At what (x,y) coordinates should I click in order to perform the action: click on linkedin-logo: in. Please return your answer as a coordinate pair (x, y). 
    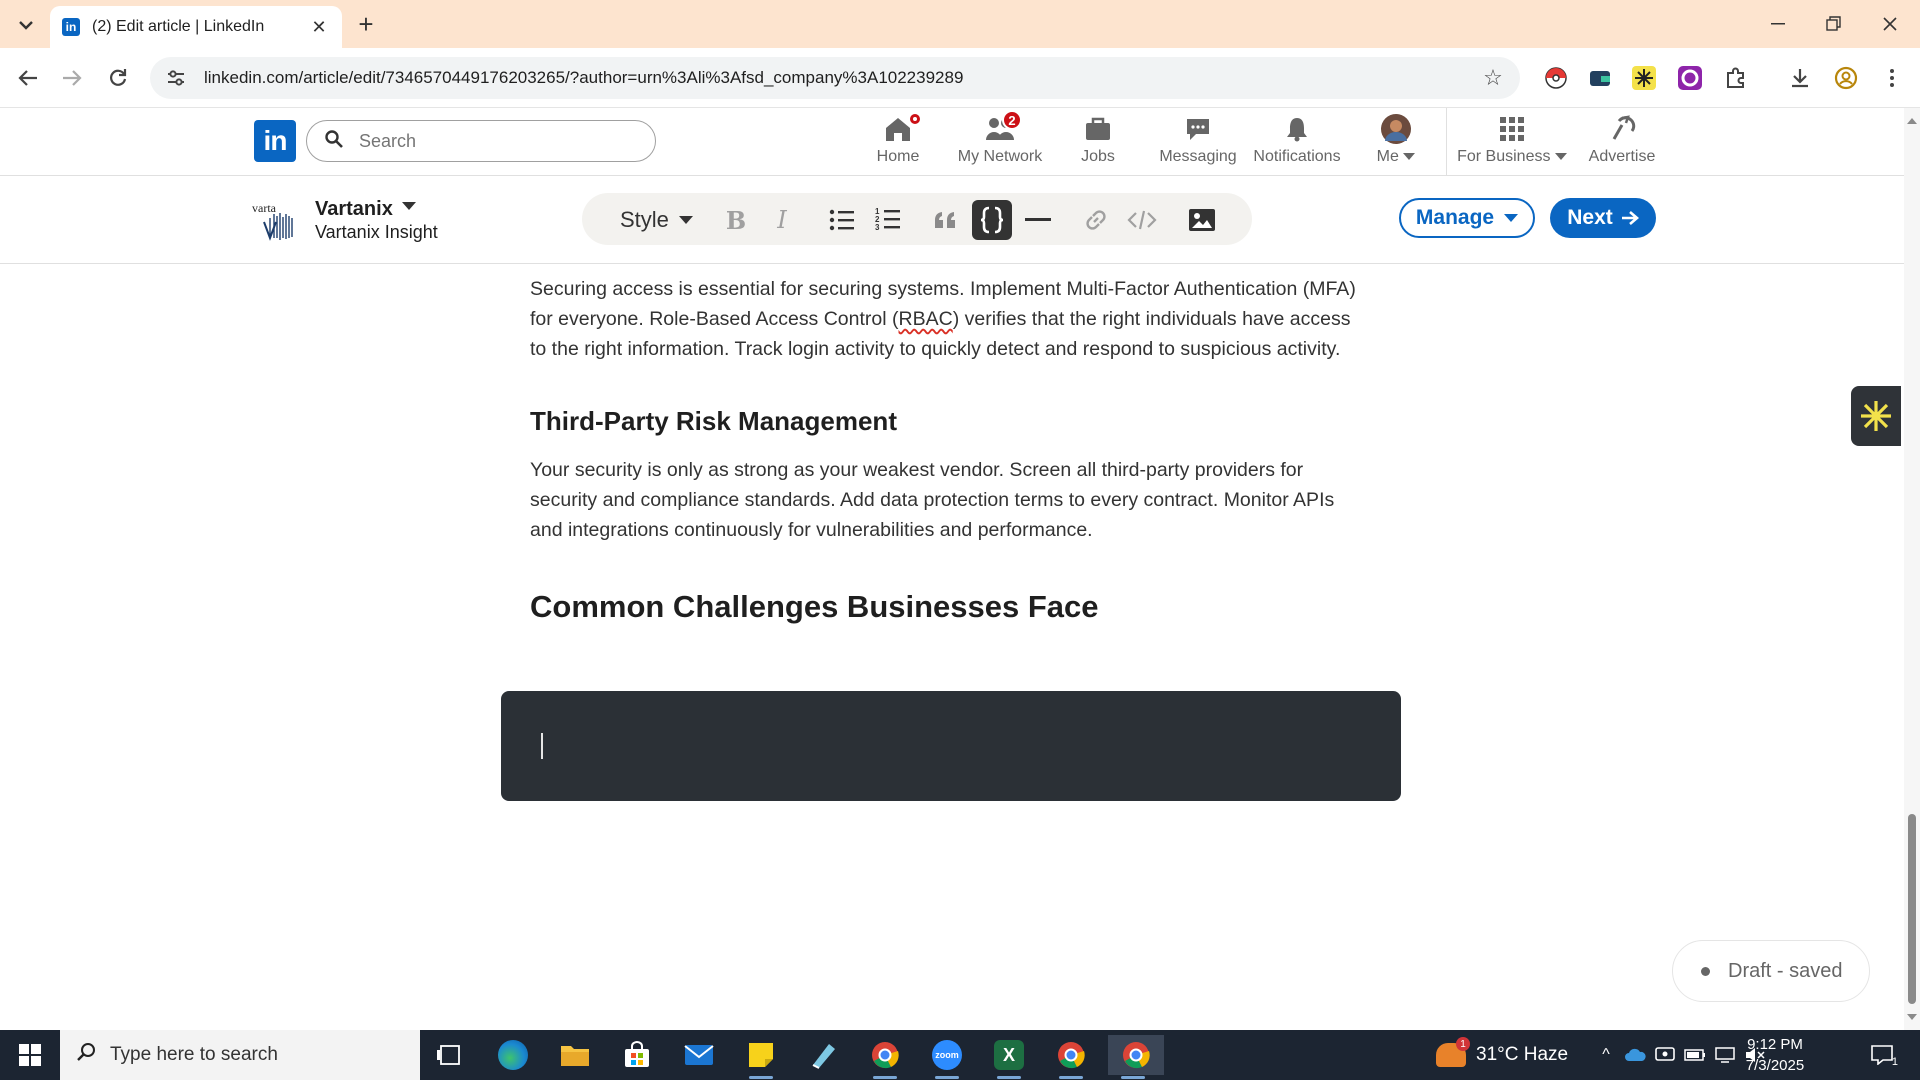
    Looking at the image, I should click on (275, 141).